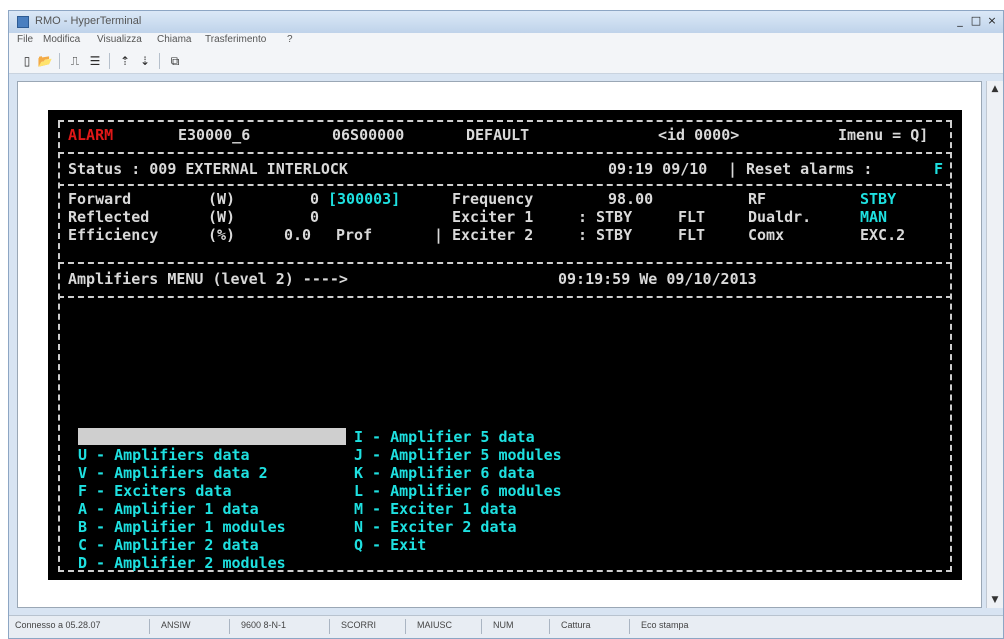 This screenshot has height=639, width=1004. I want to click on scroll-up-icon: ▲, so click(995, 89).